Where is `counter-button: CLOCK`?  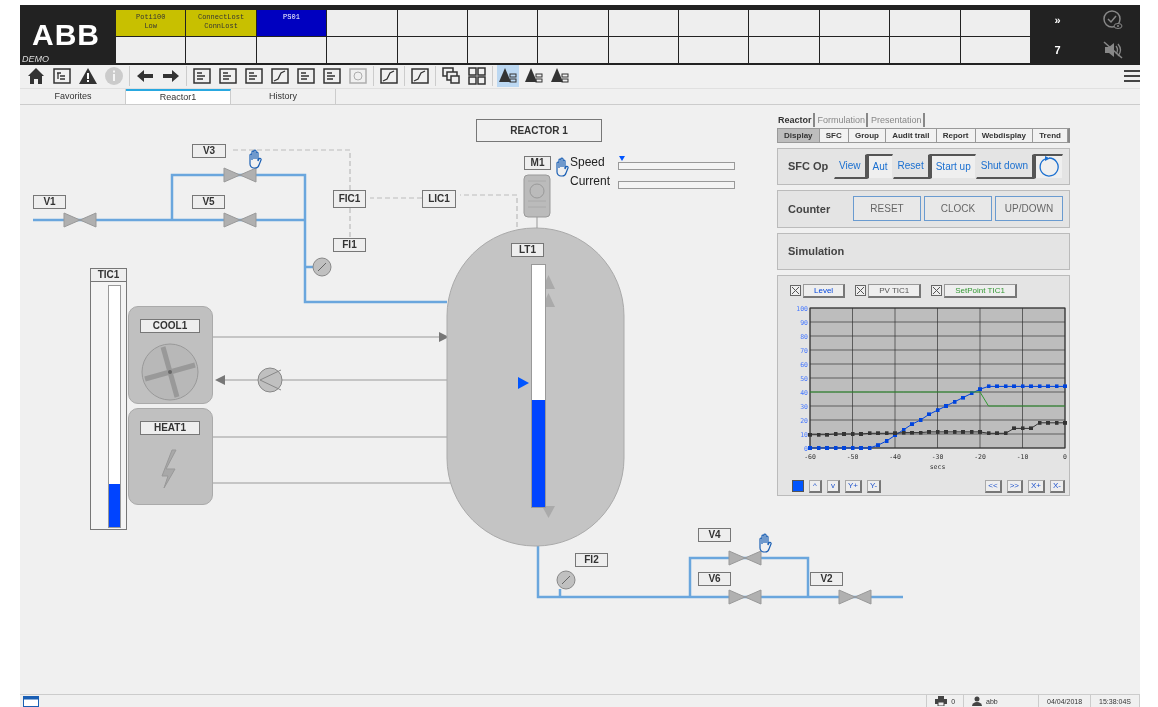
counter-button: CLOCK is located at coordinates (958, 209).